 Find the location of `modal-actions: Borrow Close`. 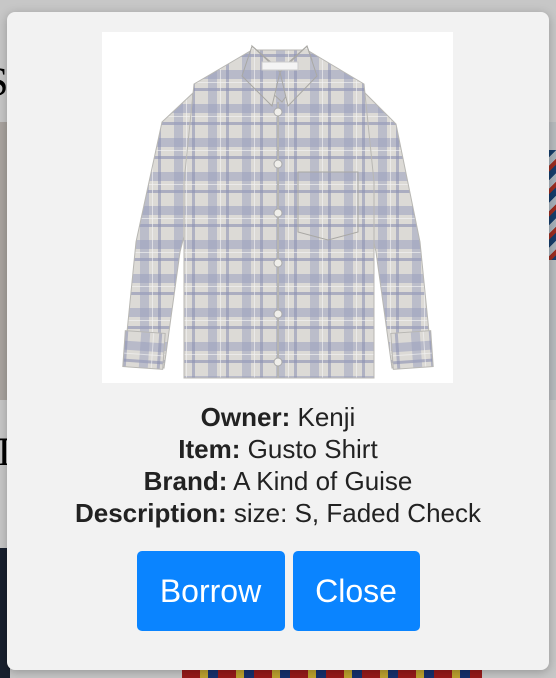

modal-actions: Borrow Close is located at coordinates (278, 591).